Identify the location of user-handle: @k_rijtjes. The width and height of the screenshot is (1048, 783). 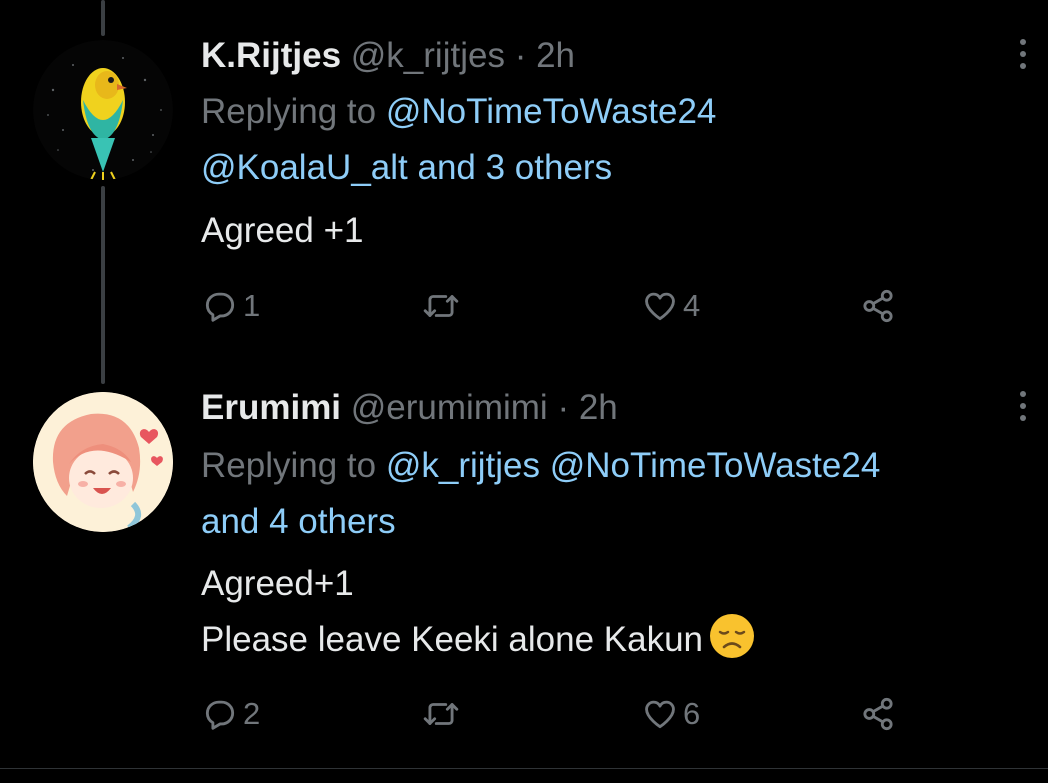
(428, 55).